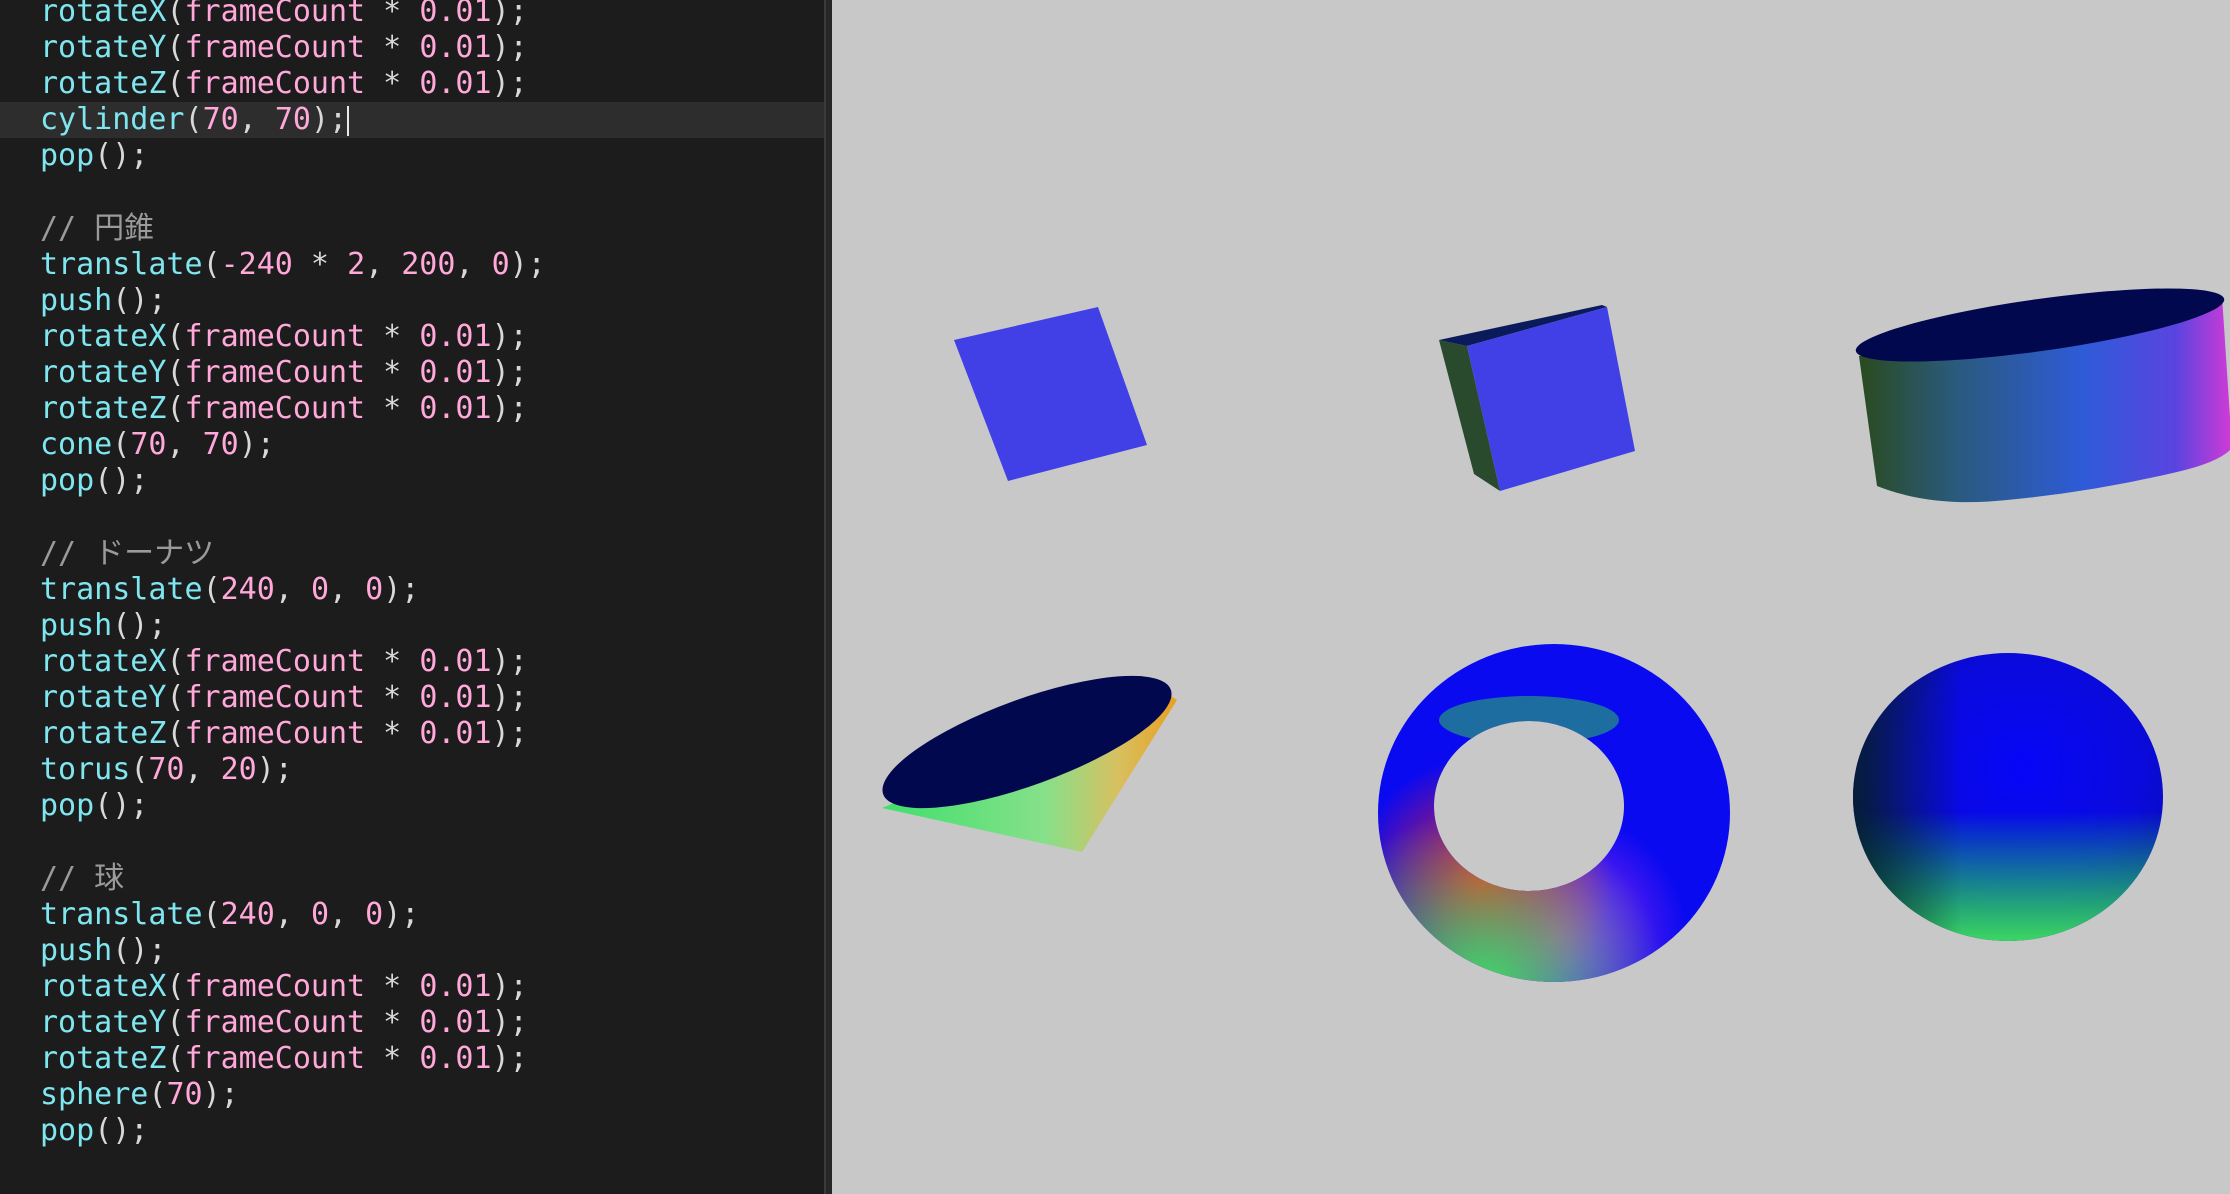 This screenshot has width=2230, height=1194. Describe the element at coordinates (412, 445) in the screenshot. I see `code-line: cone(70, 70);` at that location.